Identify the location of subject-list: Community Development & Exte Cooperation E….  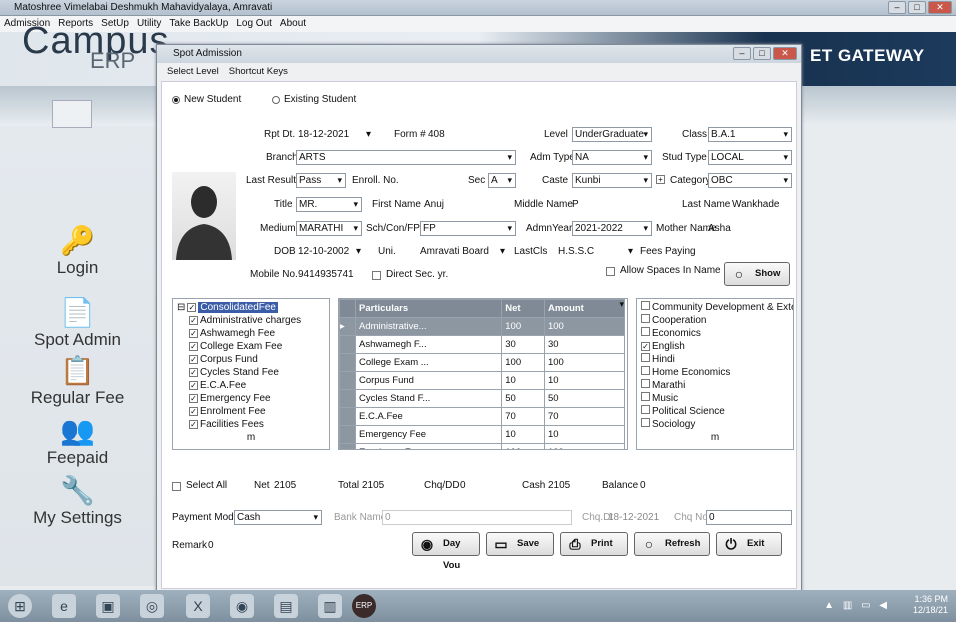
(715, 374).